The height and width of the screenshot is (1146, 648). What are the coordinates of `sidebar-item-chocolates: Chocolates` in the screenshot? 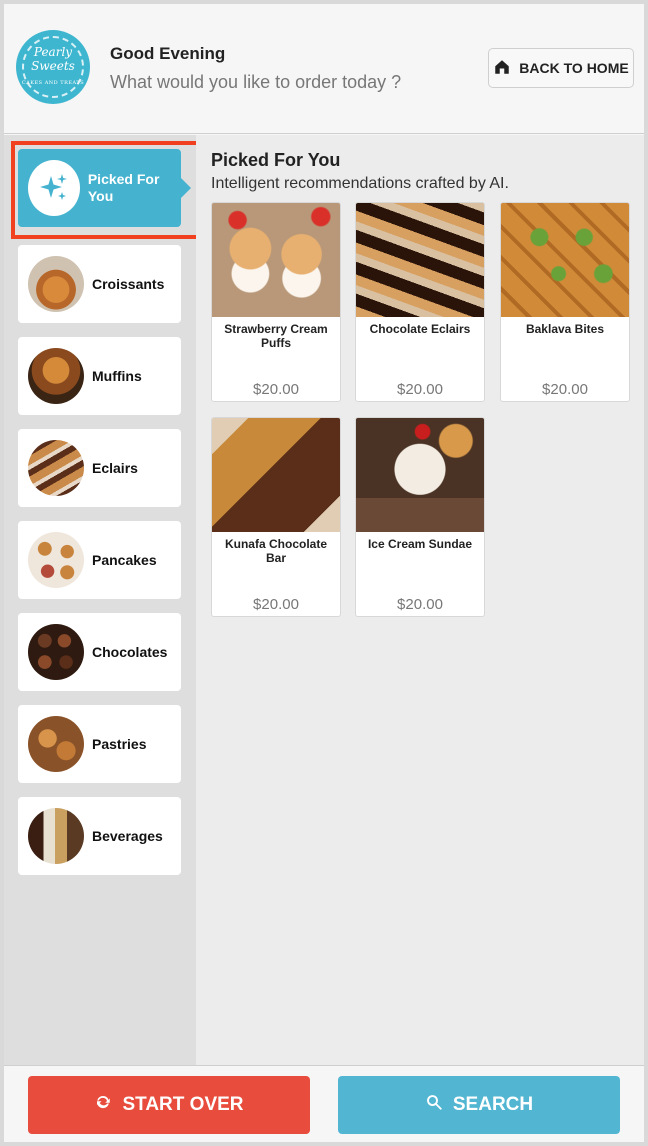 It's located at (99, 652).